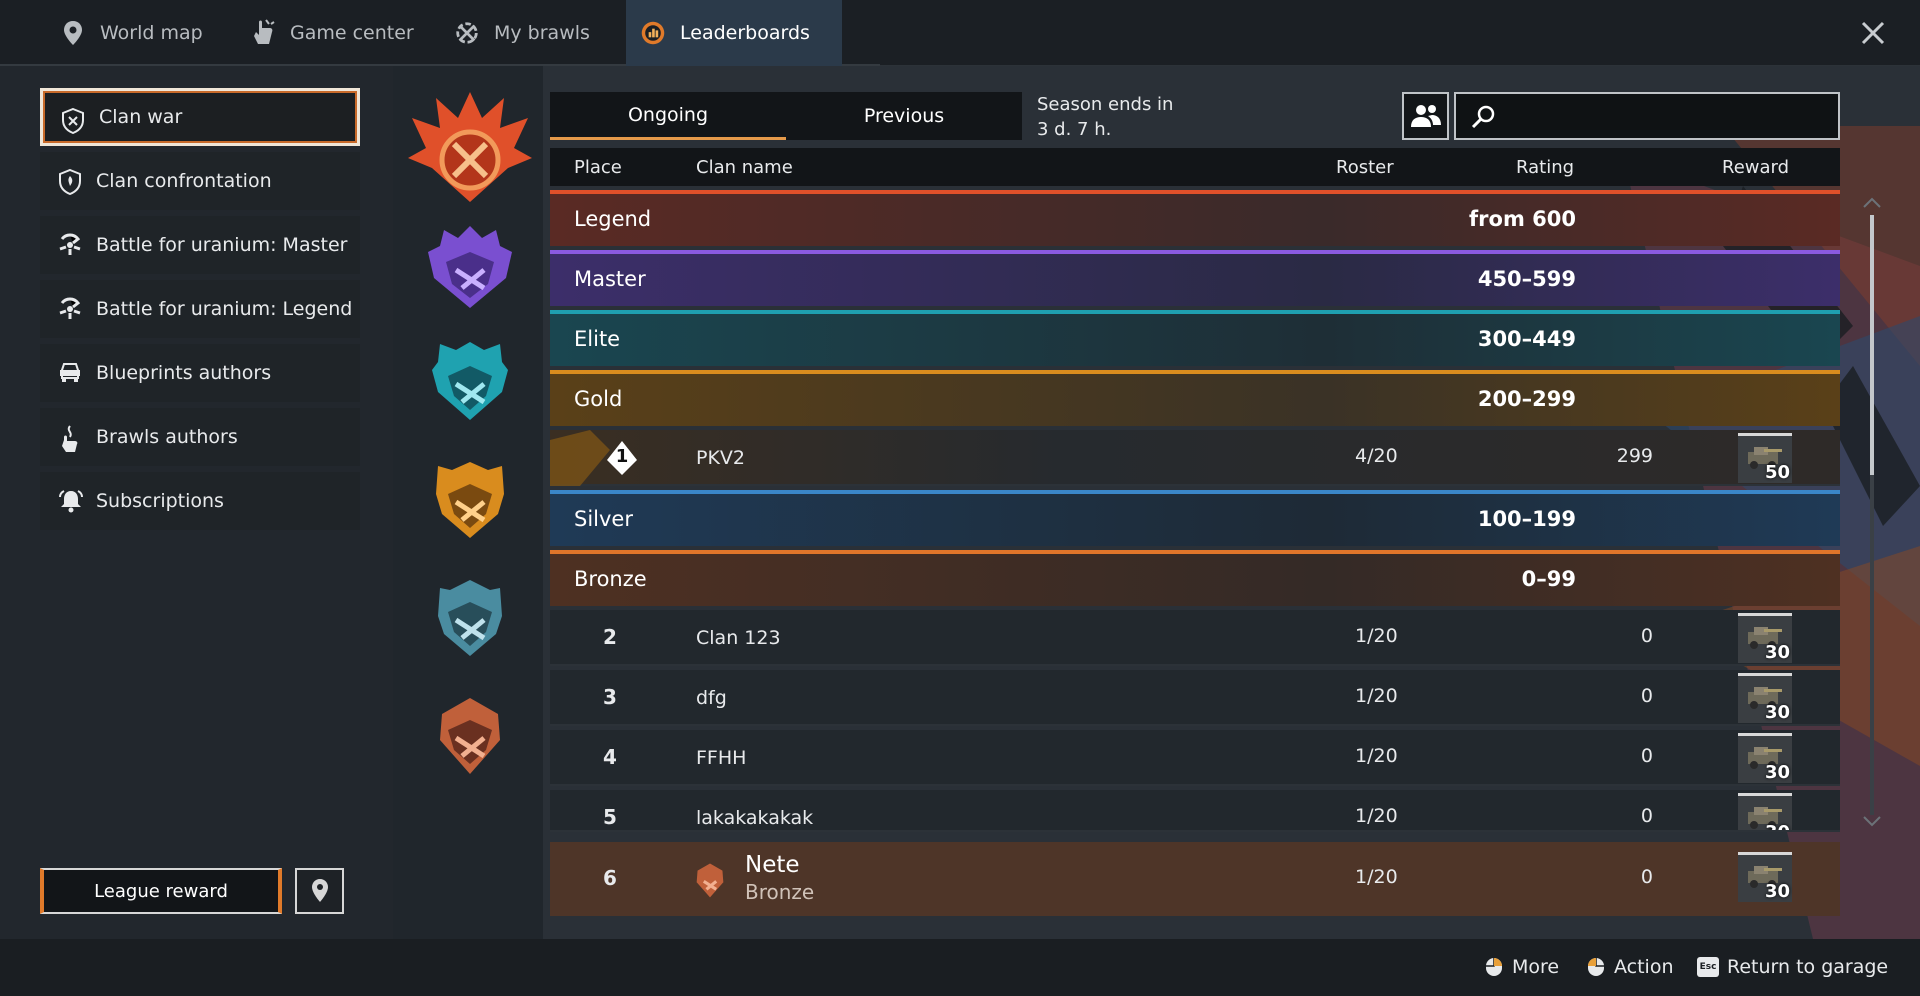 The image size is (1920, 996). I want to click on clan-league: Bronze, so click(780, 892).